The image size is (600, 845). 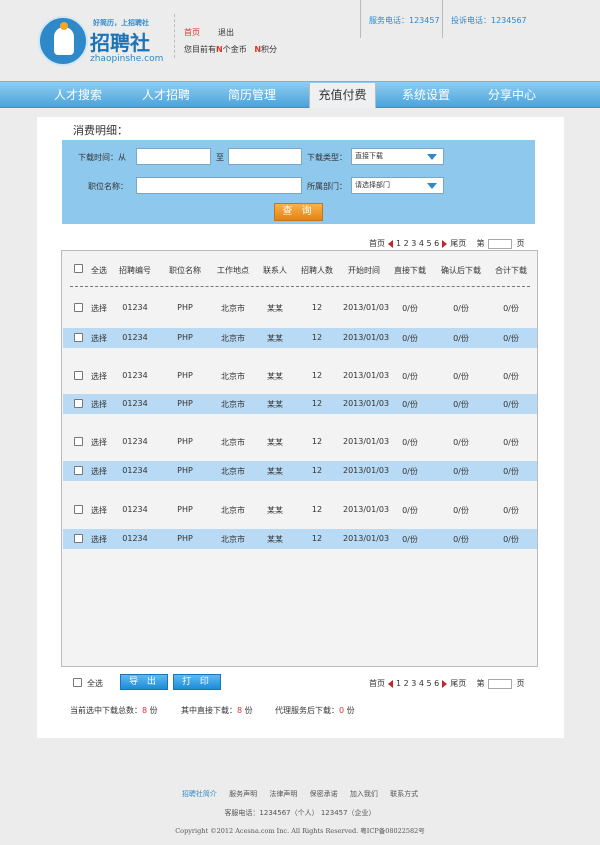 What do you see at coordinates (265, 156) in the screenshot?
I see `date-to-input` at bounding box center [265, 156].